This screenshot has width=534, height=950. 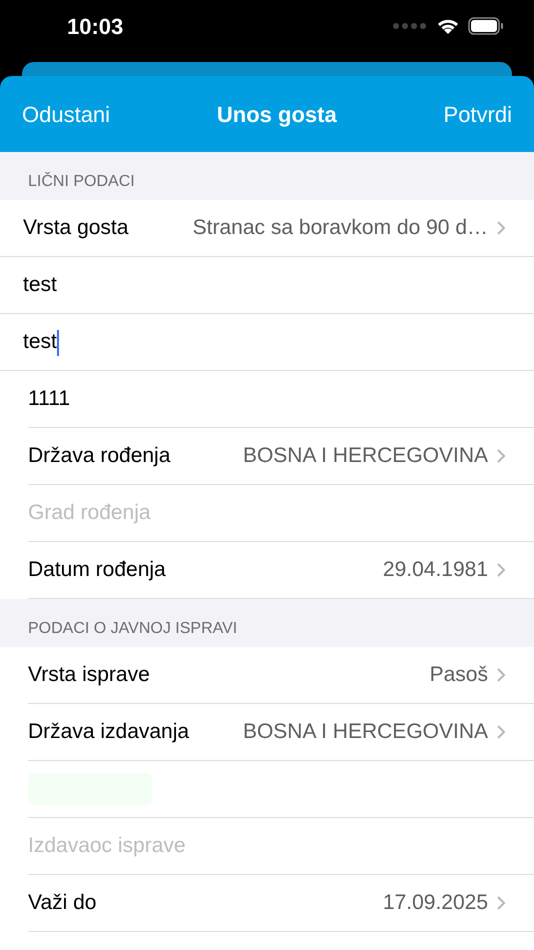 I want to click on row-label: Država izdavanja, so click(x=109, y=732).